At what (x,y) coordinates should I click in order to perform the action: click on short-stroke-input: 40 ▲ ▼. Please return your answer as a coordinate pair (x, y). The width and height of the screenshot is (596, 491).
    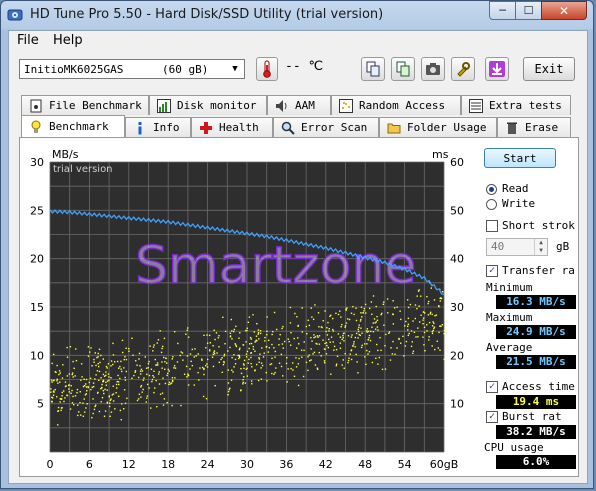
    Looking at the image, I should click on (517, 247).